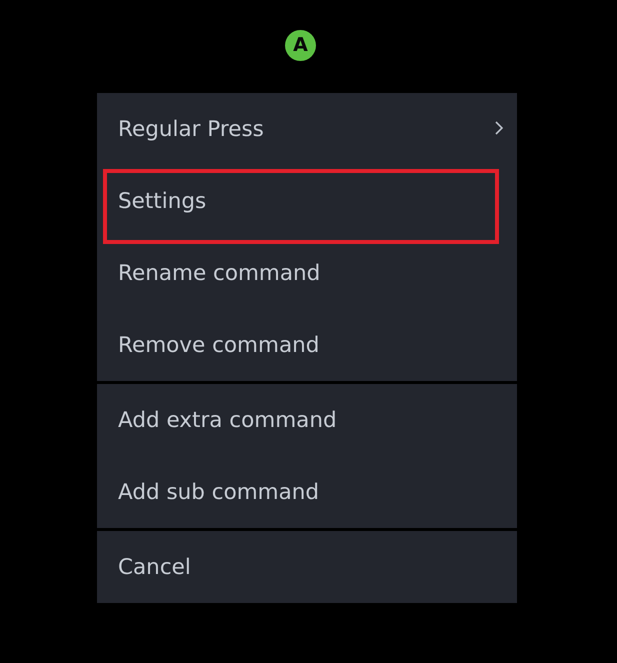  I want to click on menu-item: Add sub command, so click(307, 492).